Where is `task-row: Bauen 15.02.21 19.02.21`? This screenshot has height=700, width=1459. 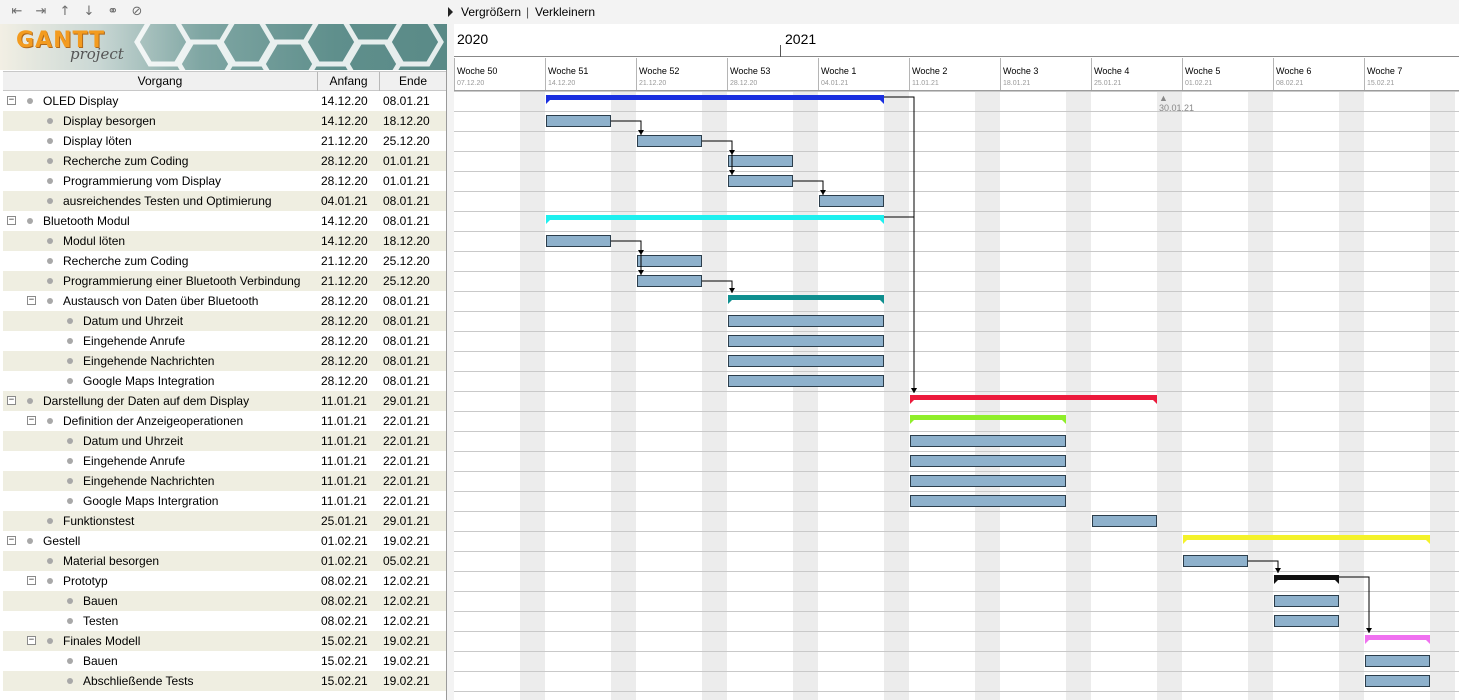 task-row: Bauen 15.02.21 19.02.21 is located at coordinates (224, 661).